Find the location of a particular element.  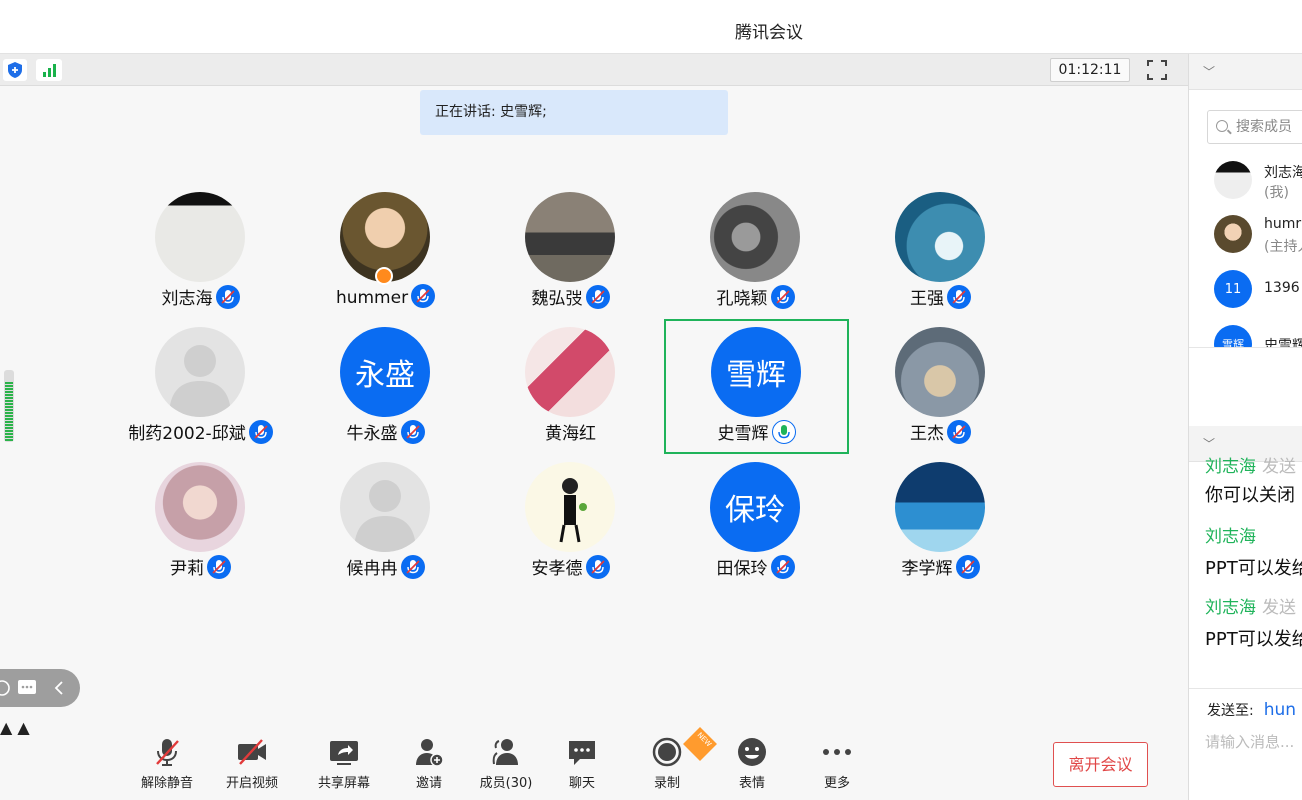

chat-sender: 刘志海 is located at coordinates (1230, 537).